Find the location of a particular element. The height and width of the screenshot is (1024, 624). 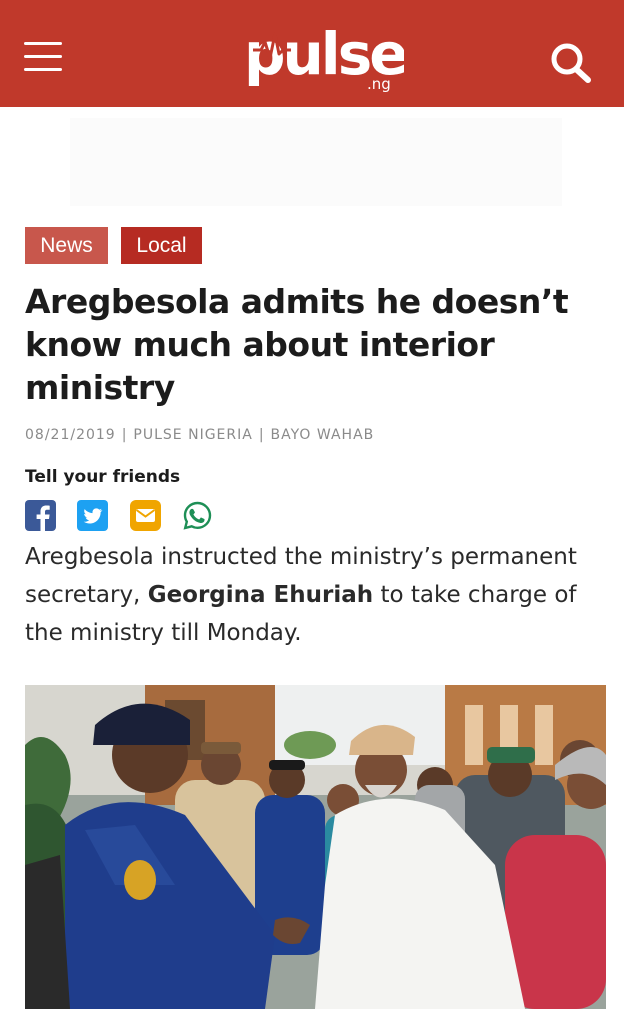

tag-local: Local is located at coordinates (161, 245).